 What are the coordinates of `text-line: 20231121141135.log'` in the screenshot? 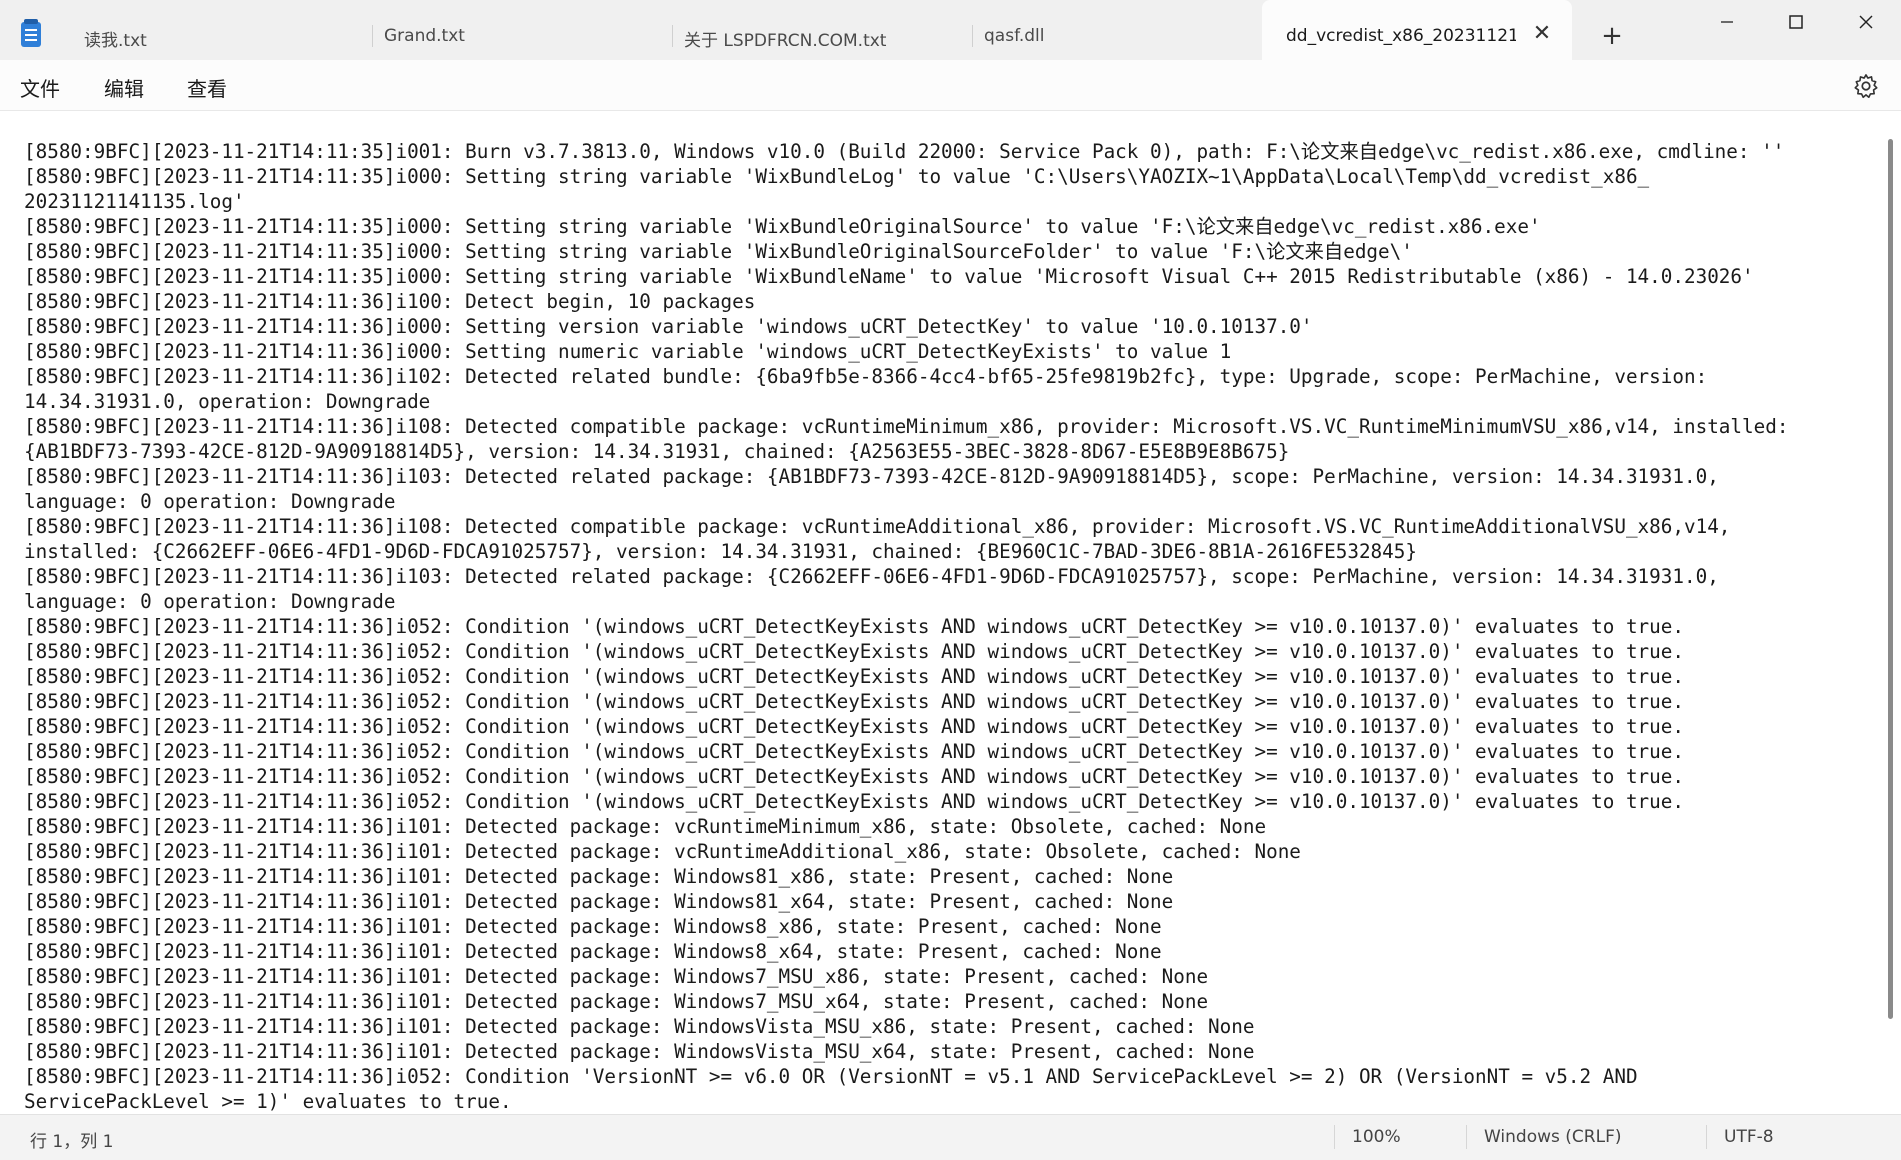 It's located at (134, 201).